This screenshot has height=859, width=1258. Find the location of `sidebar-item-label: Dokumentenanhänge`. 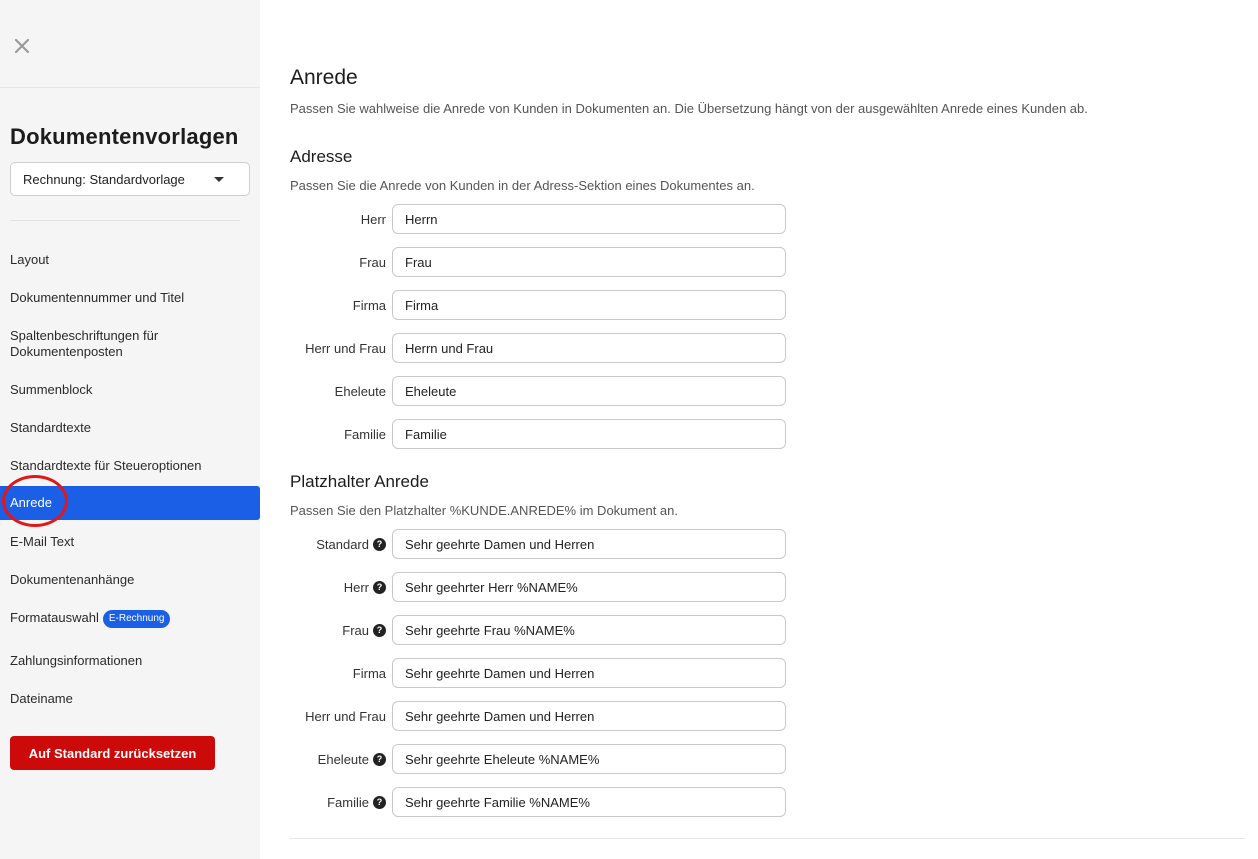

sidebar-item-label: Dokumentenanhänge is located at coordinates (72, 579).